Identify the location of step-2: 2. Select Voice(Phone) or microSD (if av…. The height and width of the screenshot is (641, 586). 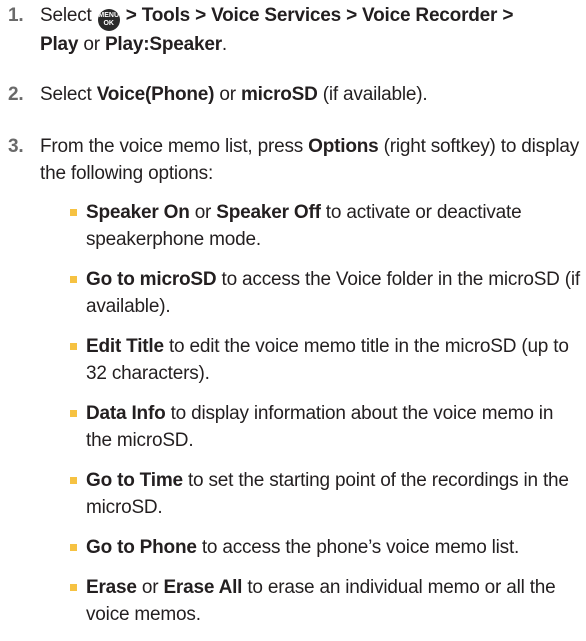
(294, 94).